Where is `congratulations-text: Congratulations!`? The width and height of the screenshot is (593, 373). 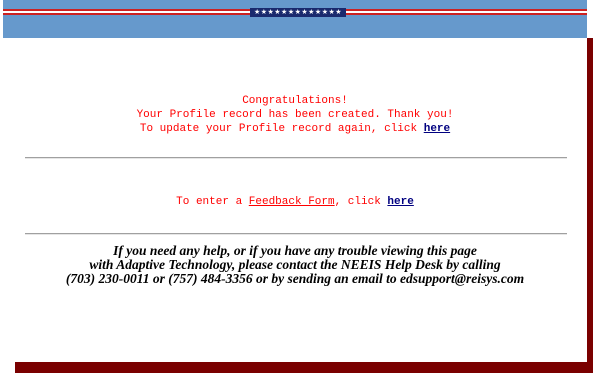
congratulations-text: Congratulations! is located at coordinates (295, 101).